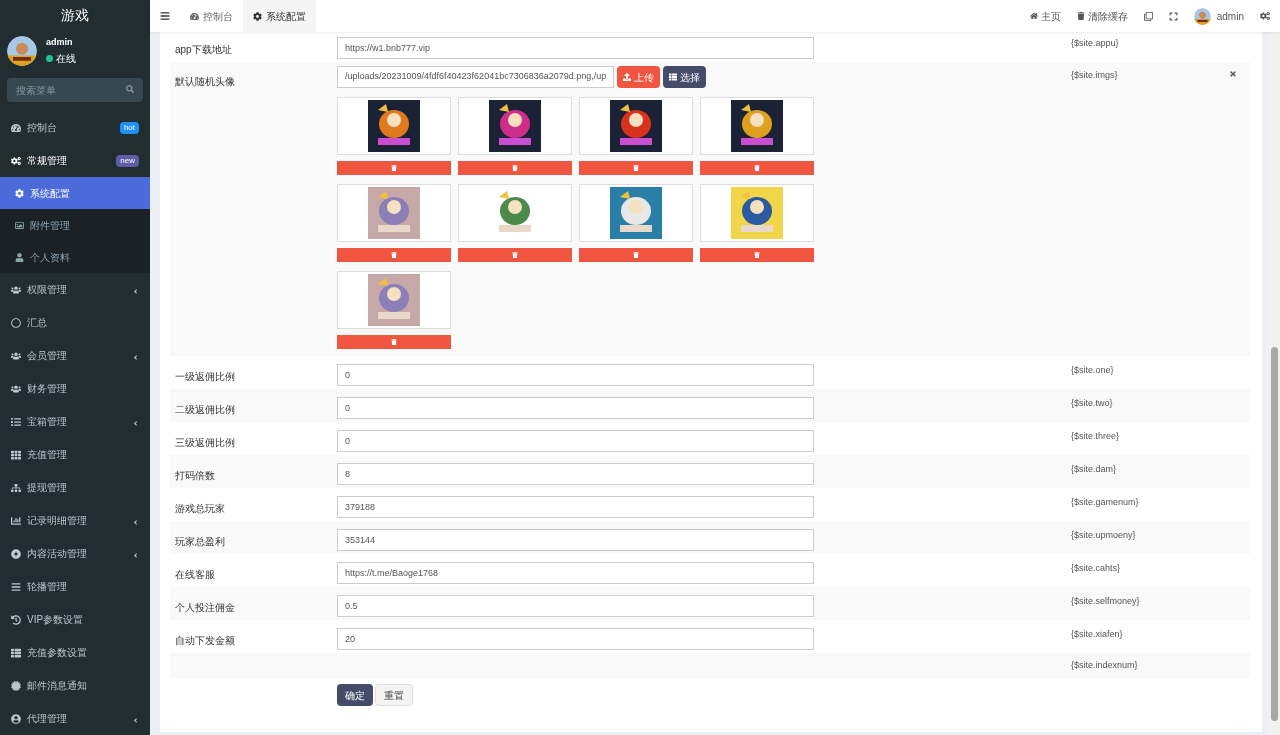 This screenshot has width=1280, height=735. I want to click on sidebar-item: 邮件消息通知, so click(75, 685).